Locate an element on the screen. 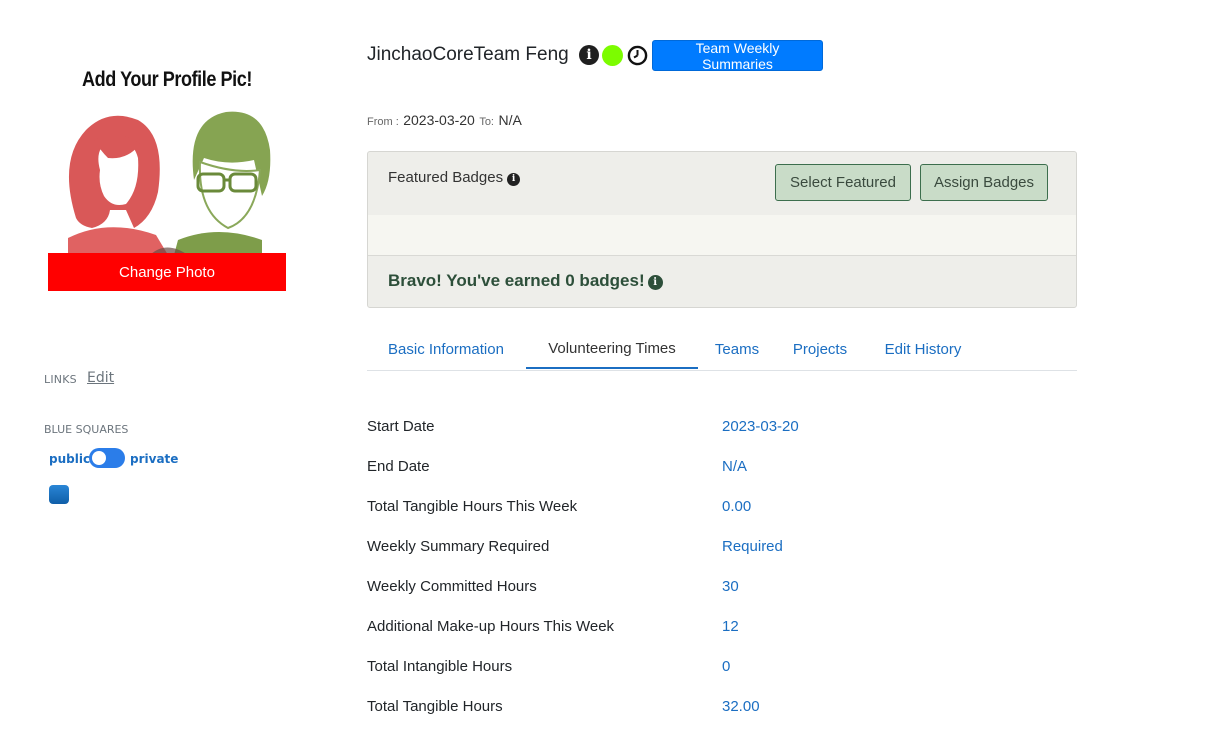  visibility-toggle is located at coordinates (107, 458).